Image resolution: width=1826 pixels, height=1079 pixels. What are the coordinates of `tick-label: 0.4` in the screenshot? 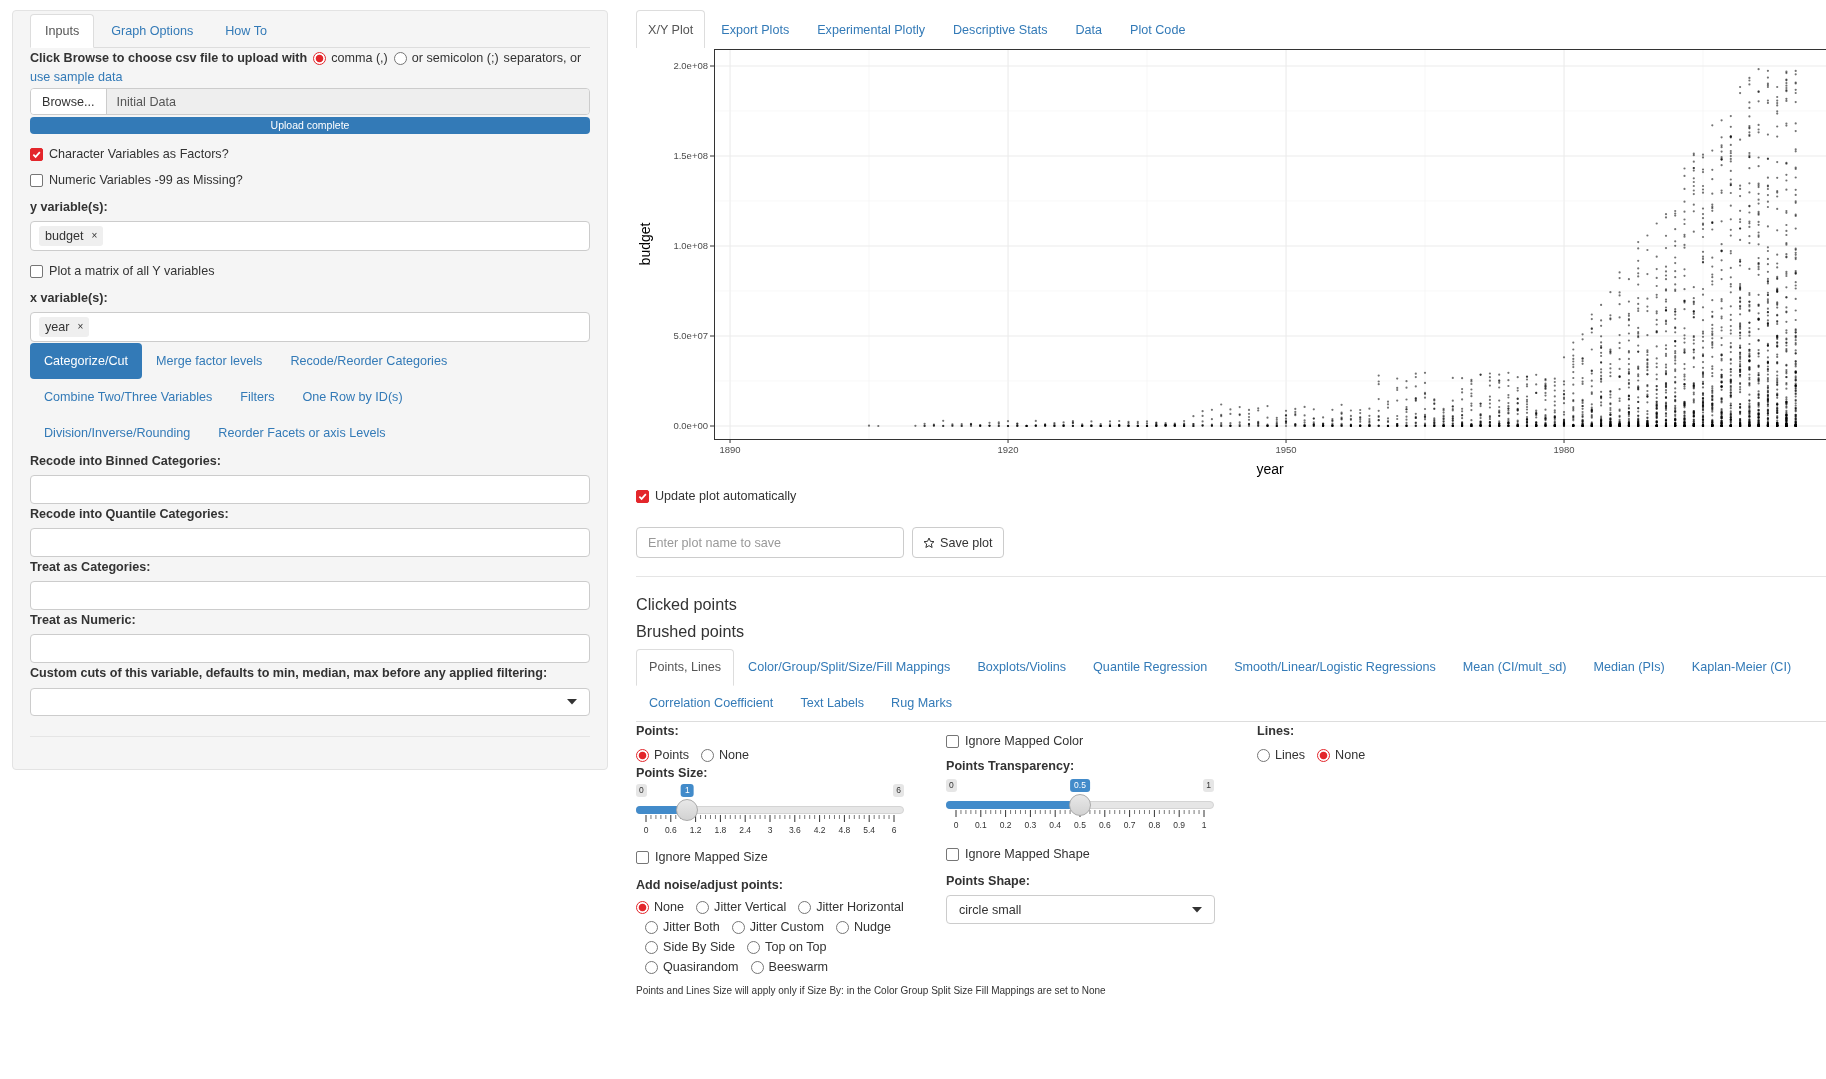 It's located at (1055, 825).